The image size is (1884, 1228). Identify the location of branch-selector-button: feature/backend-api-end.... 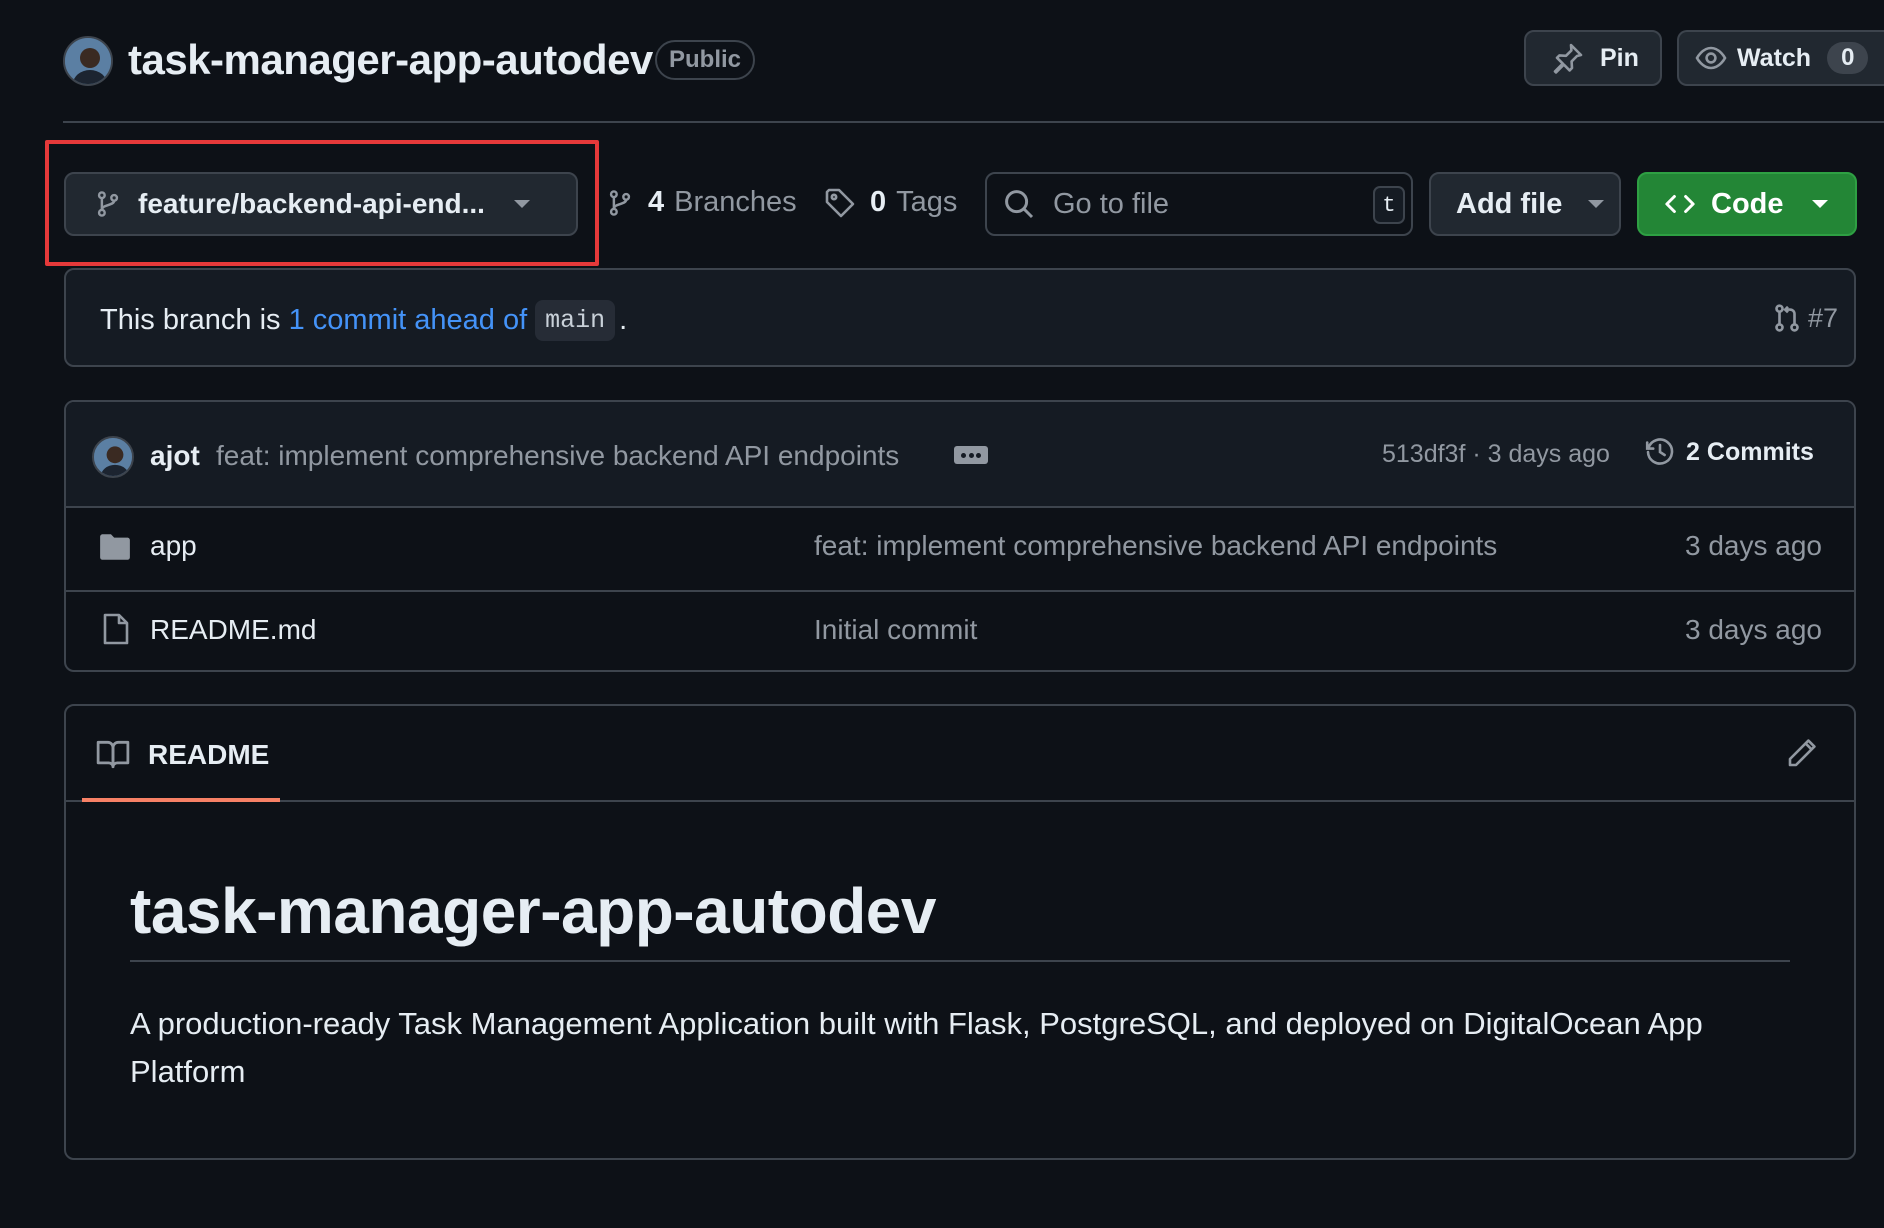
(321, 204).